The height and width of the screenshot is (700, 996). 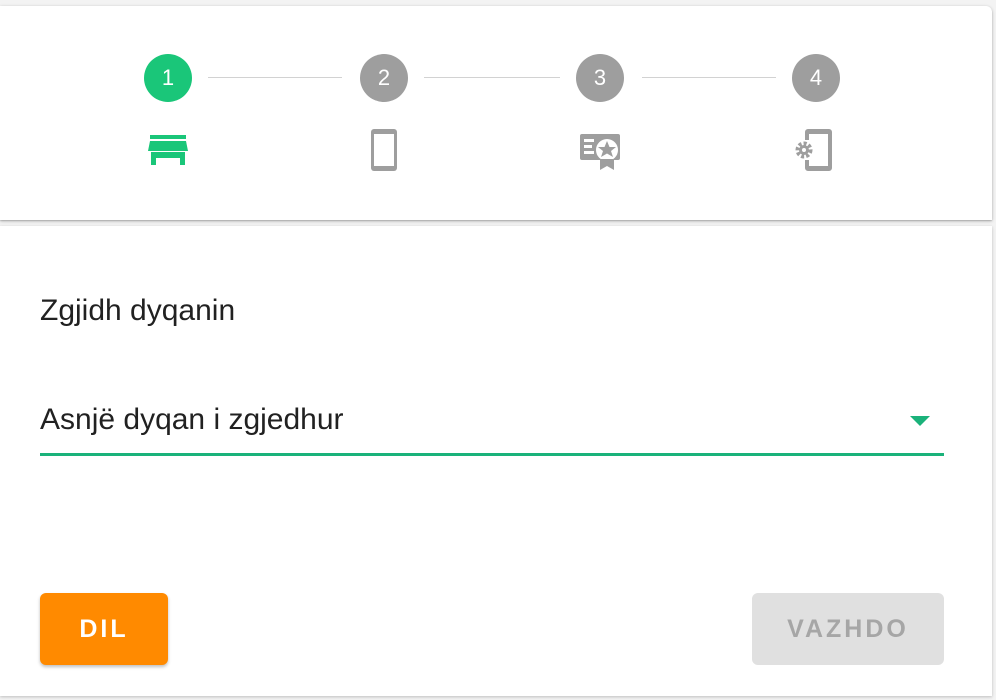 I want to click on store-icon, so click(x=168, y=150).